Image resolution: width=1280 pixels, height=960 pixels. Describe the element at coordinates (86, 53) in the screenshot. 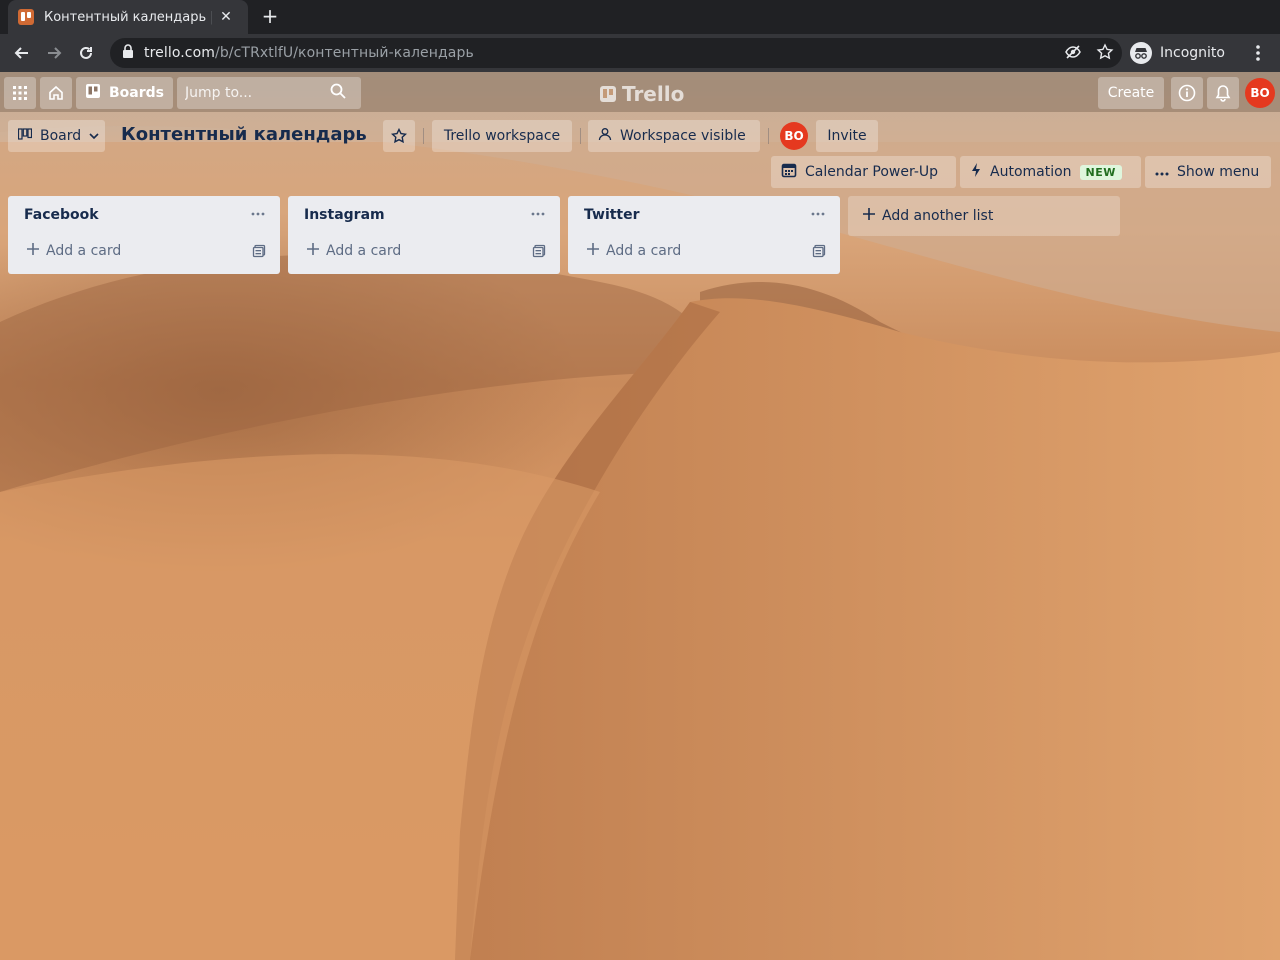

I see `reload-icon` at that location.